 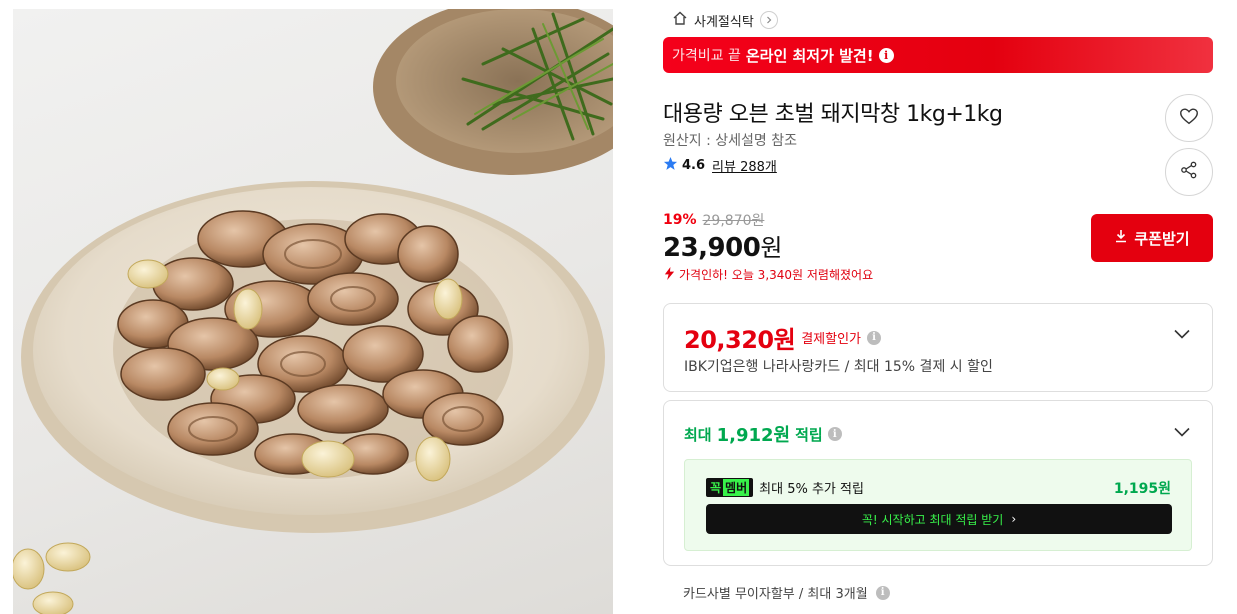 I want to click on coupon-label: 쿠폰받기, so click(x=1162, y=238).